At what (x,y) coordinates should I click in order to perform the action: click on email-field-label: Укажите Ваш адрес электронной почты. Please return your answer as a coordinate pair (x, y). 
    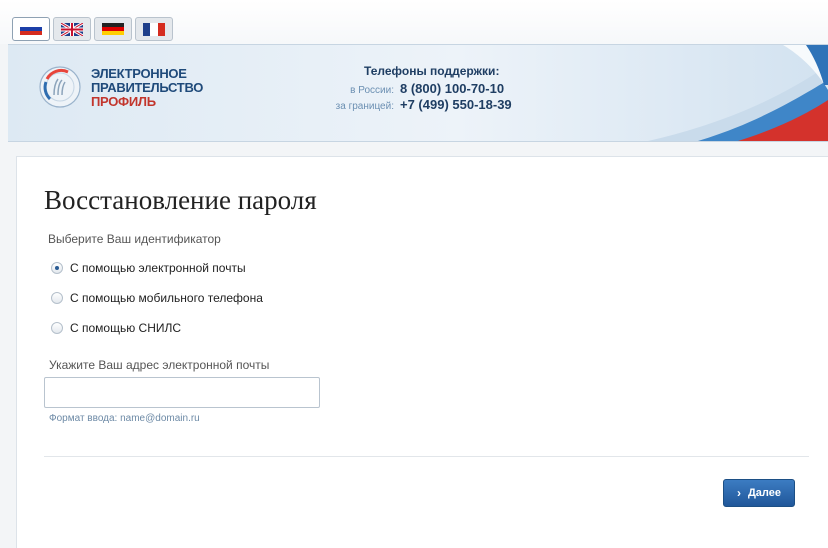
    Looking at the image, I should click on (159, 365).